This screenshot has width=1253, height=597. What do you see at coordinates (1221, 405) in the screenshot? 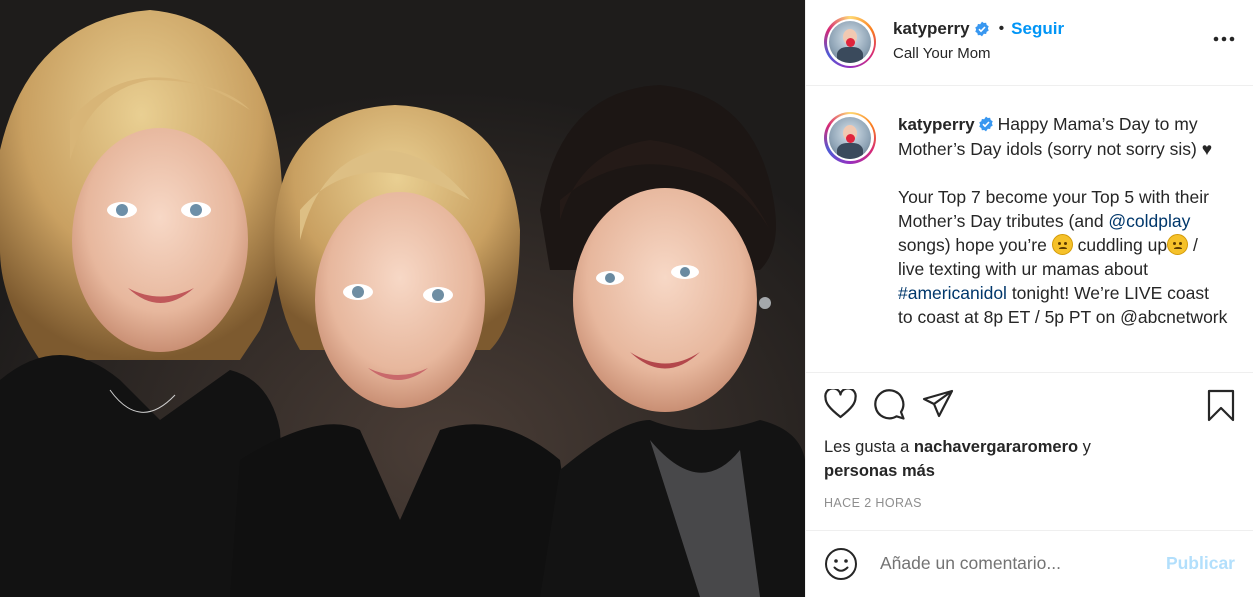
I see `bookmark-icon` at bounding box center [1221, 405].